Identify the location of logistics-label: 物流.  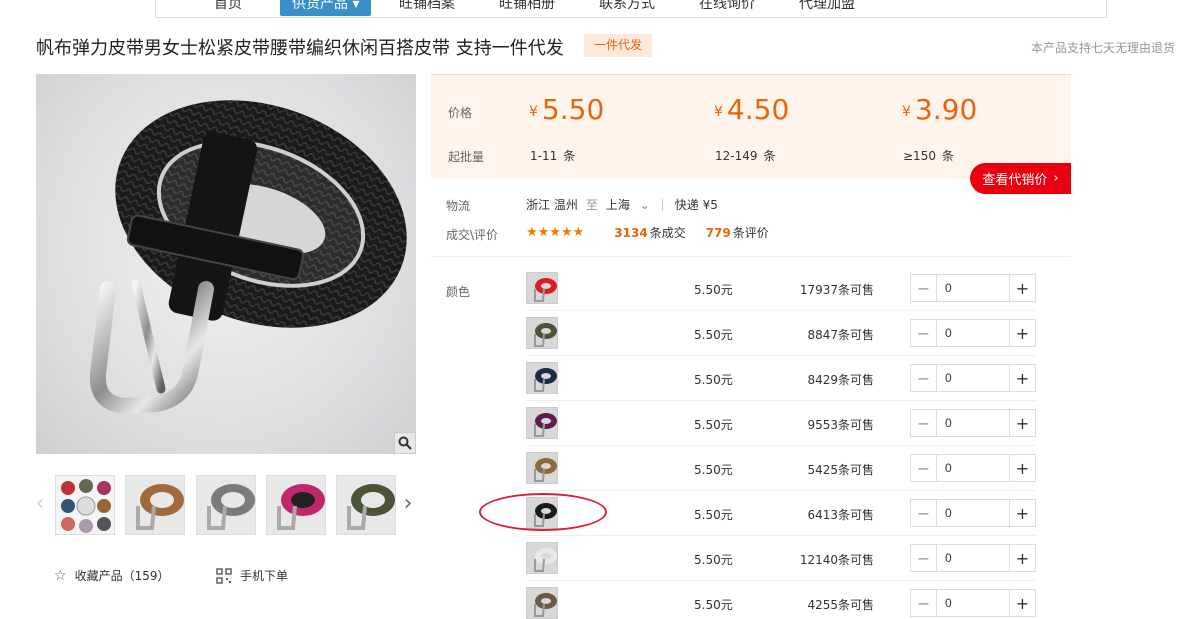
(458, 206).